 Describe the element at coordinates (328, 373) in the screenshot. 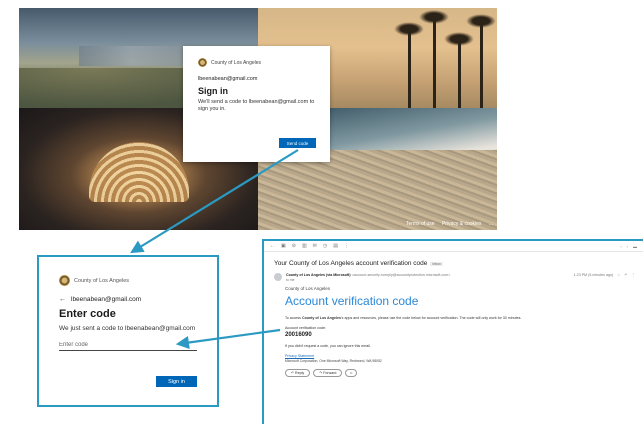

I see `forward-button: ↷ Forward` at that location.